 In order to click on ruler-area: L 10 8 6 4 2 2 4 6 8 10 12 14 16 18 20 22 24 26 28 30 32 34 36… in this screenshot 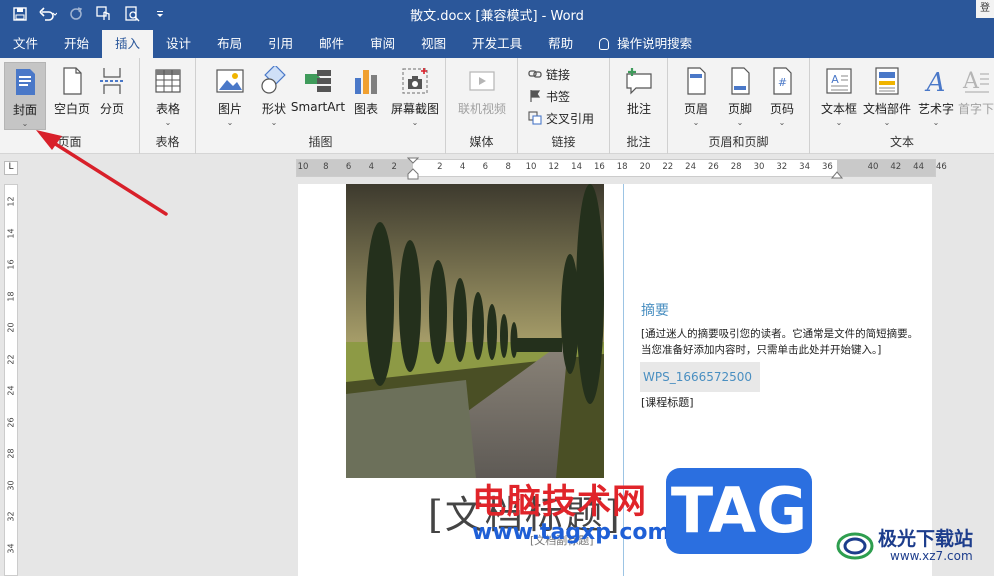, I will do `click(497, 168)`.